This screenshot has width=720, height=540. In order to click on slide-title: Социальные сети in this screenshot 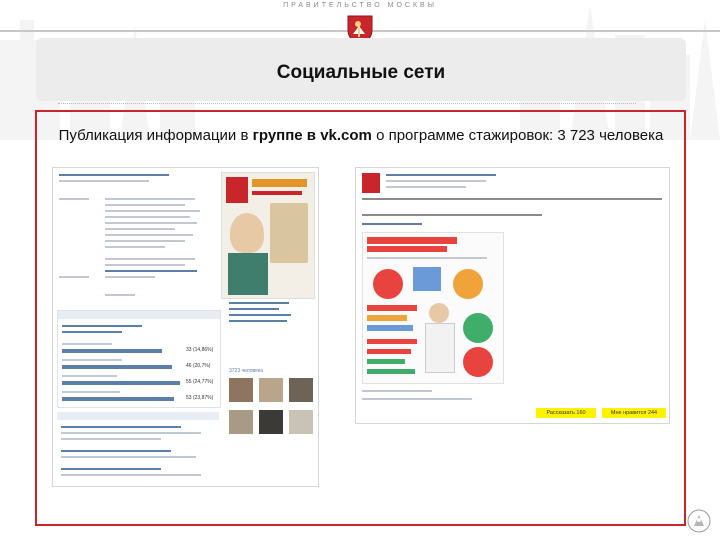, I will do `click(361, 72)`.